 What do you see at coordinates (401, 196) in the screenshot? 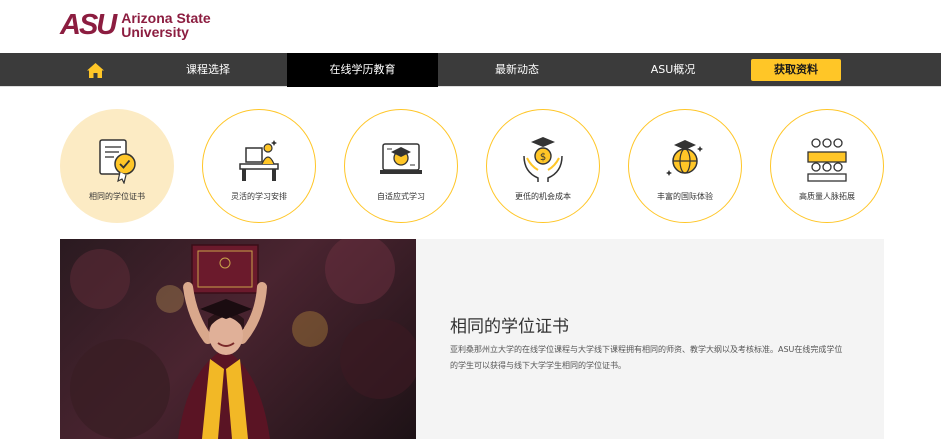
I see `feature-label: 自适应式学习` at bounding box center [401, 196].